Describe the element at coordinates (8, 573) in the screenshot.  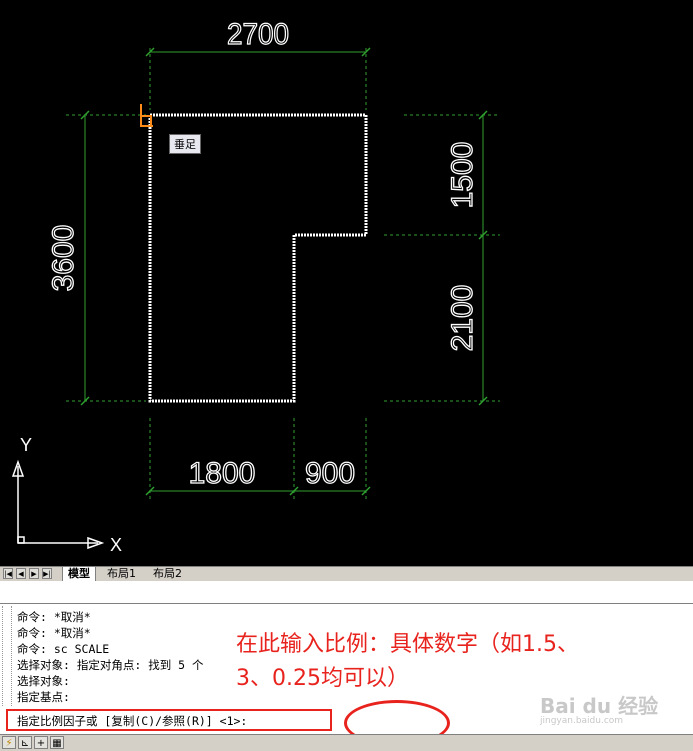
I see `first-tab-button: |◀` at that location.